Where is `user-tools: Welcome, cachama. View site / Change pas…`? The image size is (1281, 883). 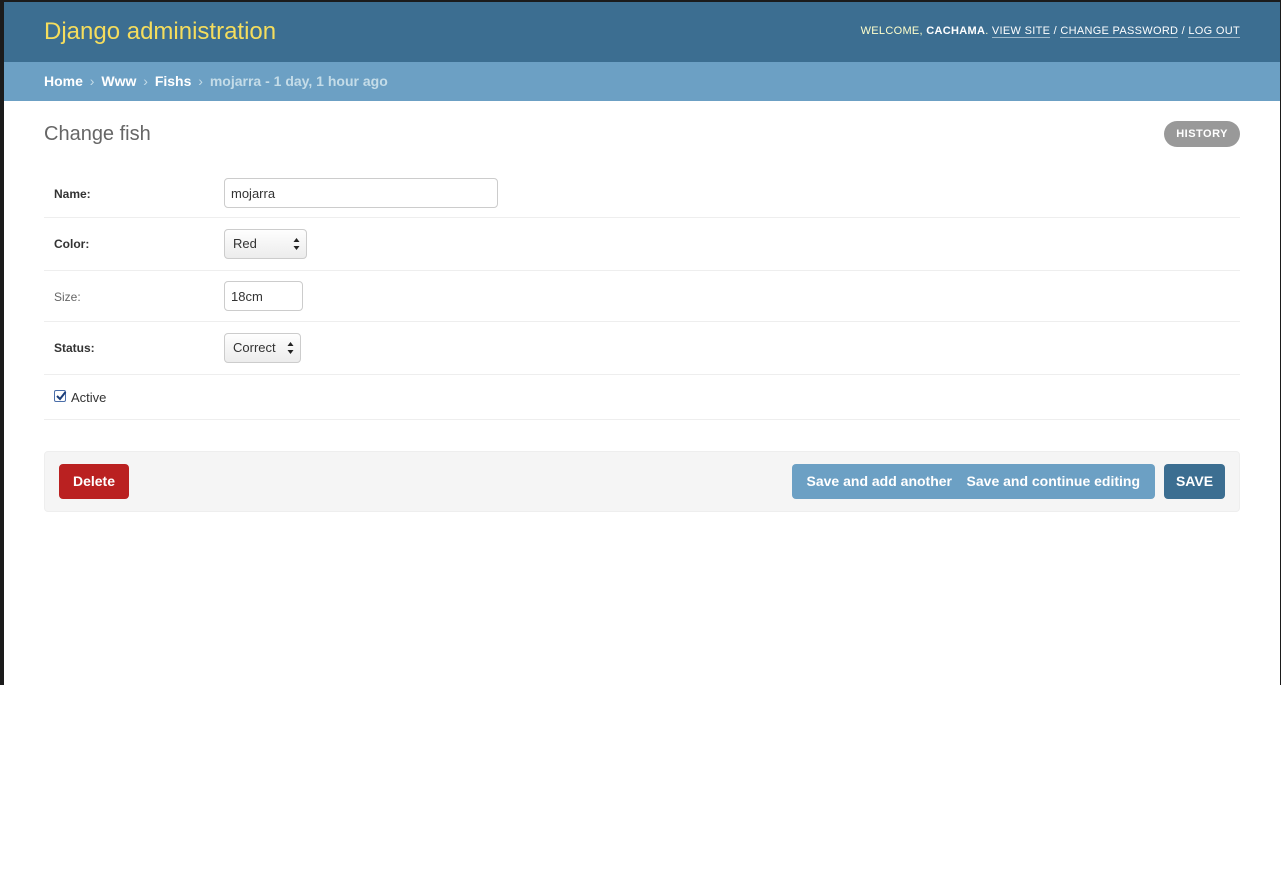
user-tools: Welcome, cachama. View site / Change pas… is located at coordinates (1050, 31).